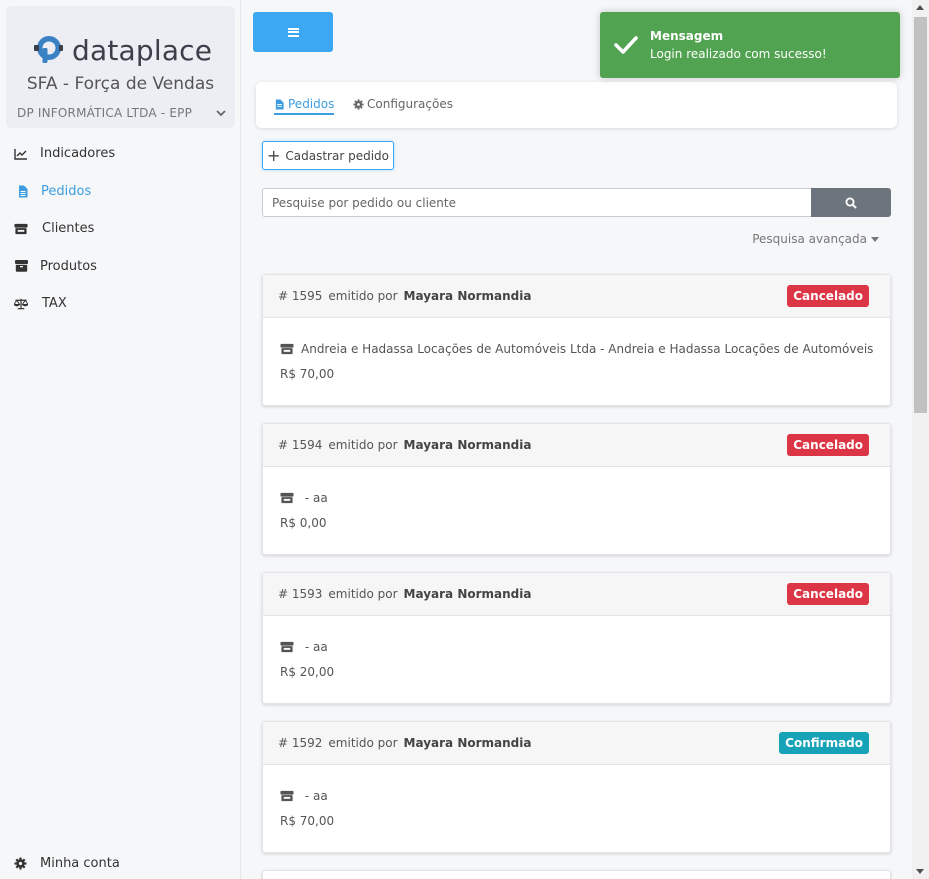  What do you see at coordinates (120, 192) in the screenshot?
I see `sidebar-item-pedidos: Pedidos` at bounding box center [120, 192].